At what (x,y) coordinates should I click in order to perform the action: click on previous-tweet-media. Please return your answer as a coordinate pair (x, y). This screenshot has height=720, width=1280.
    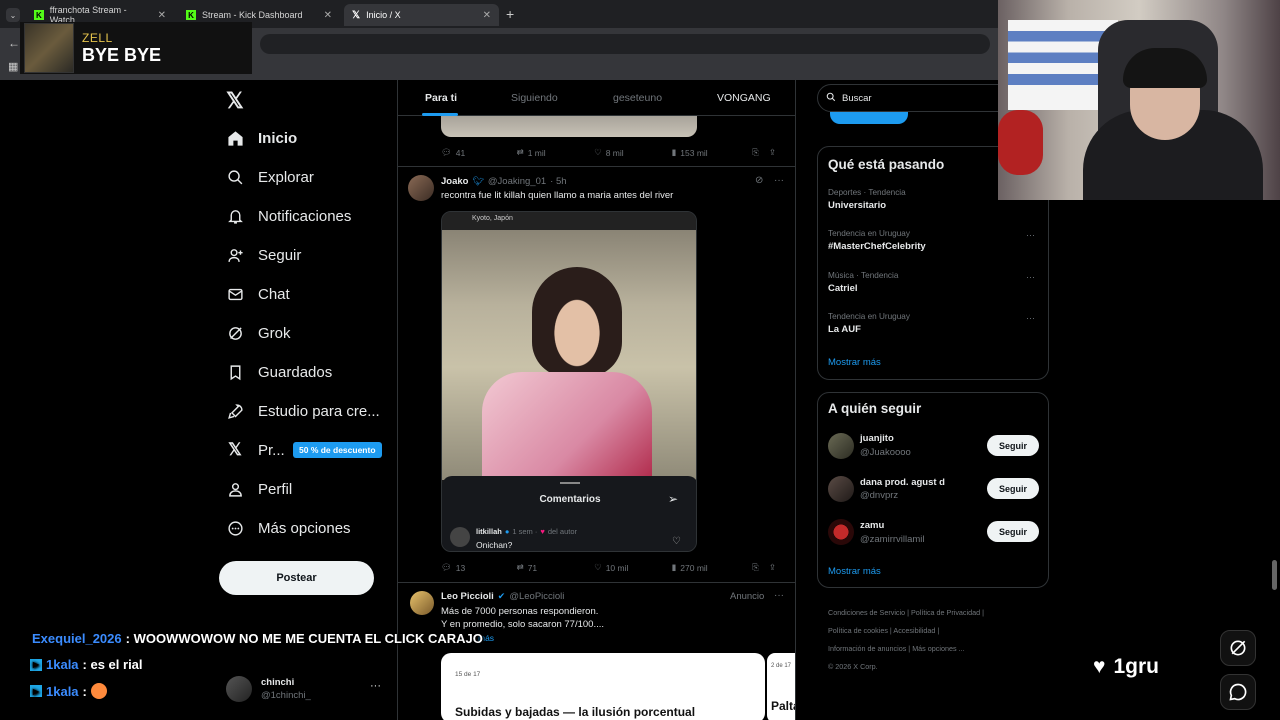
    Looking at the image, I should click on (569, 126).